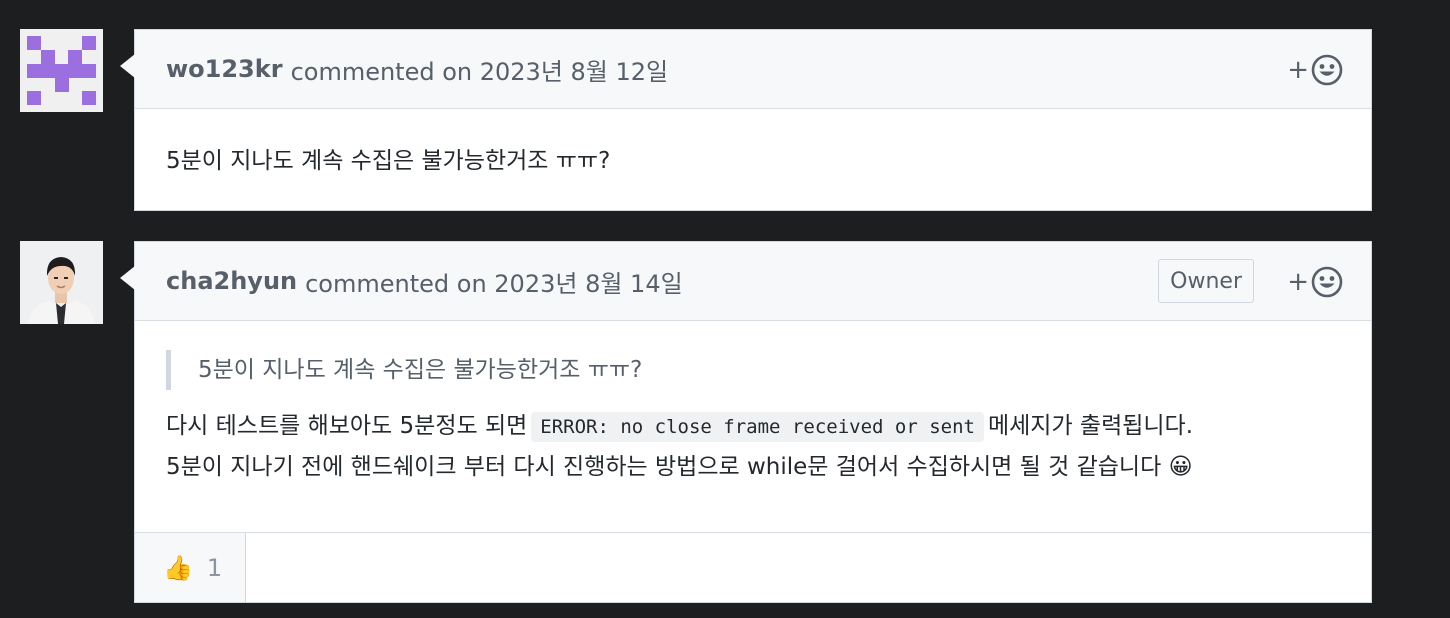  I want to click on comment-text: 5분이 지나도 계속 수집은 불가능한거조 ㅠㅠ?, so click(388, 161).